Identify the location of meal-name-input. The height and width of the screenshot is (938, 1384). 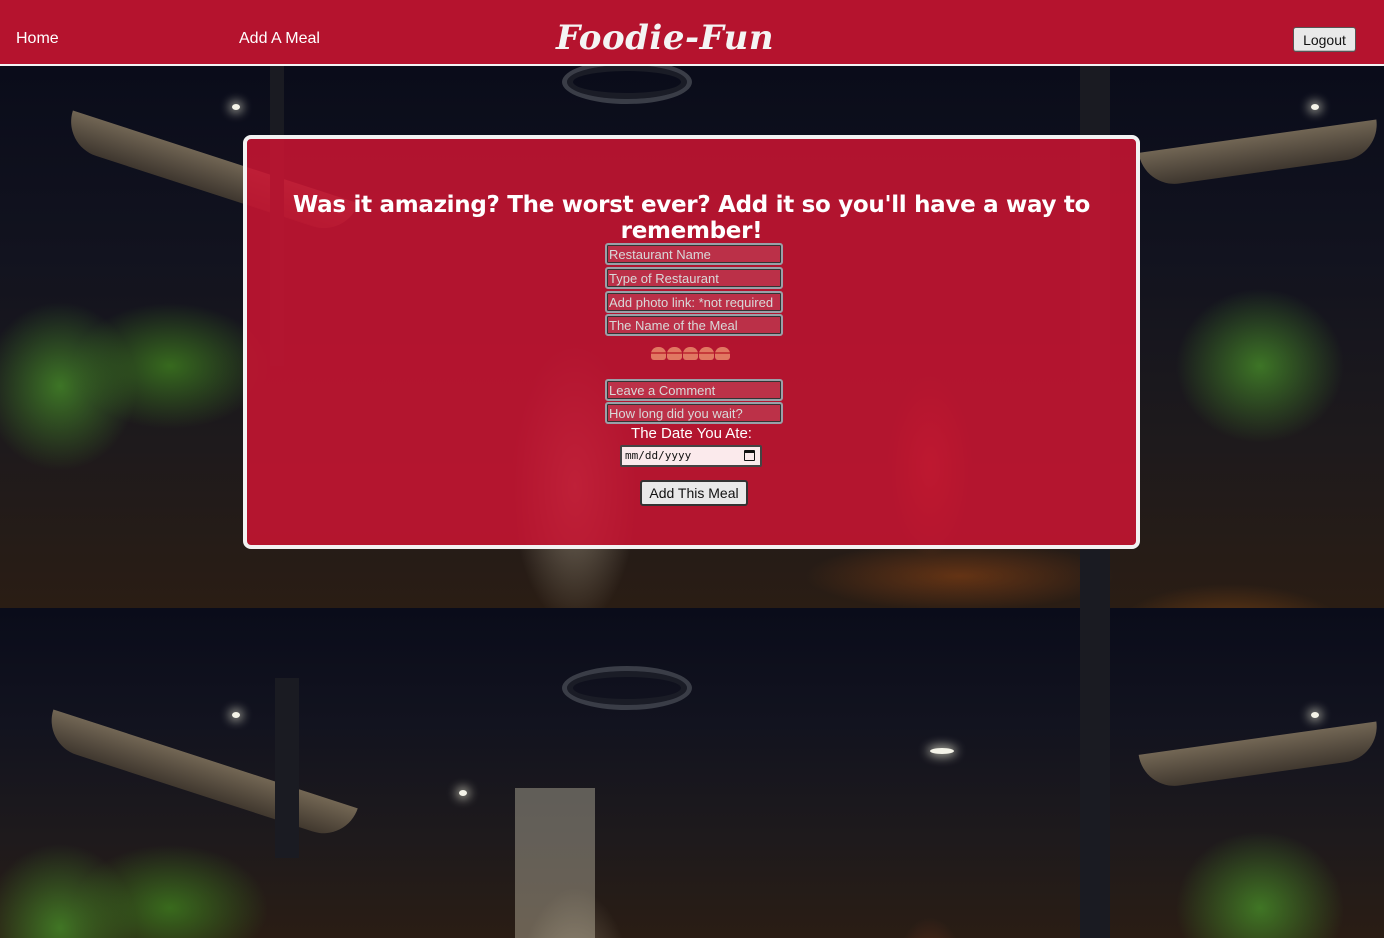
(694, 325).